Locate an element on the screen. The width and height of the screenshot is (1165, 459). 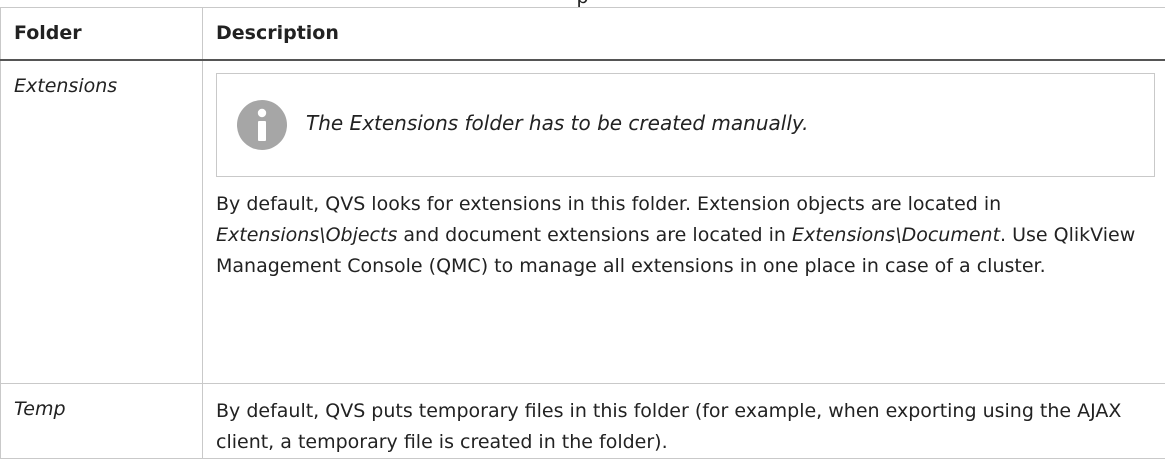
table-header-row: Folder Description is located at coordinates (583, 34).